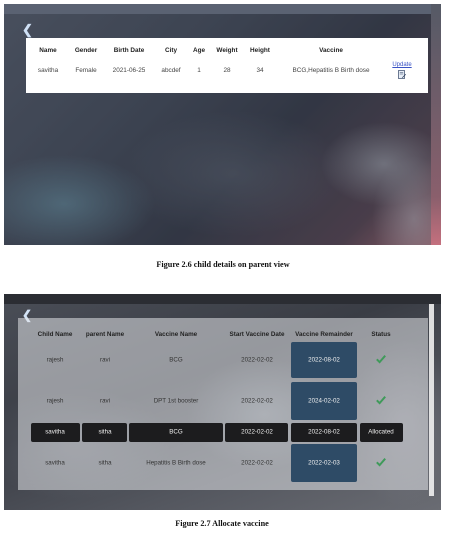  What do you see at coordinates (176, 334) in the screenshot?
I see `column-header-vaccine-name: Vaccine Name` at bounding box center [176, 334].